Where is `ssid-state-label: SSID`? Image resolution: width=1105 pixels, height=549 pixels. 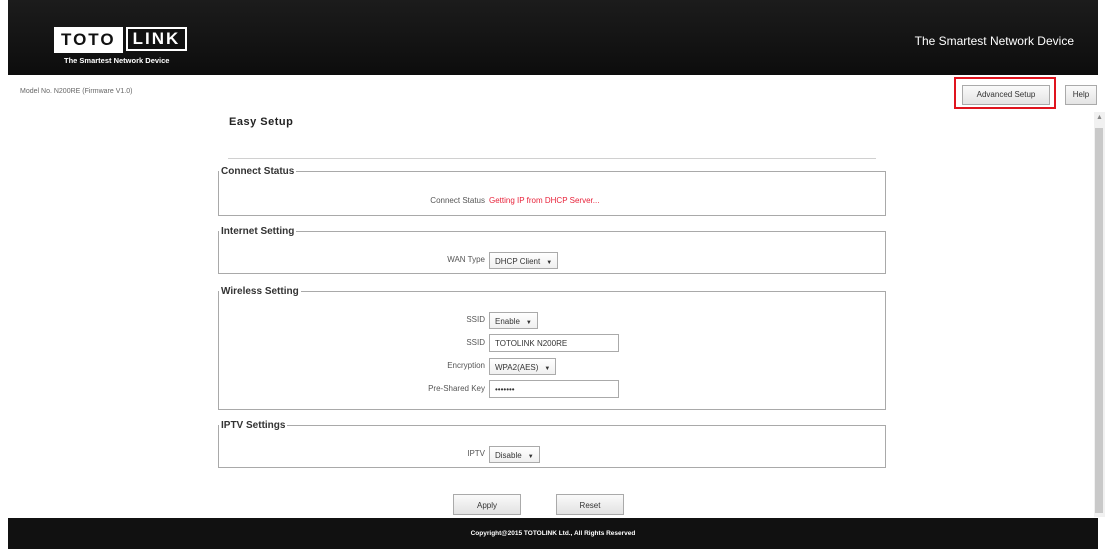
ssid-state-label: SSID is located at coordinates (475, 319).